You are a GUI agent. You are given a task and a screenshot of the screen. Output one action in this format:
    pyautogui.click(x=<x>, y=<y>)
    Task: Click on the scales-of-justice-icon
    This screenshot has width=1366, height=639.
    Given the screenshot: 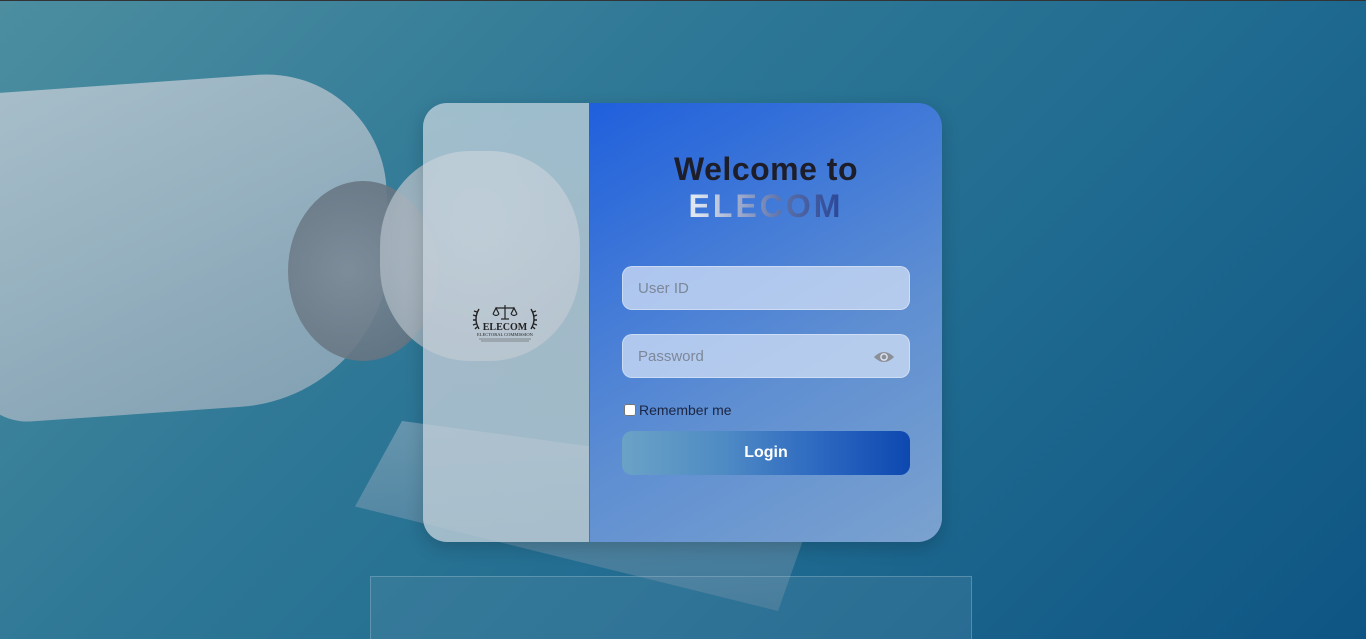 What is the action you would take?
    pyautogui.click(x=505, y=312)
    